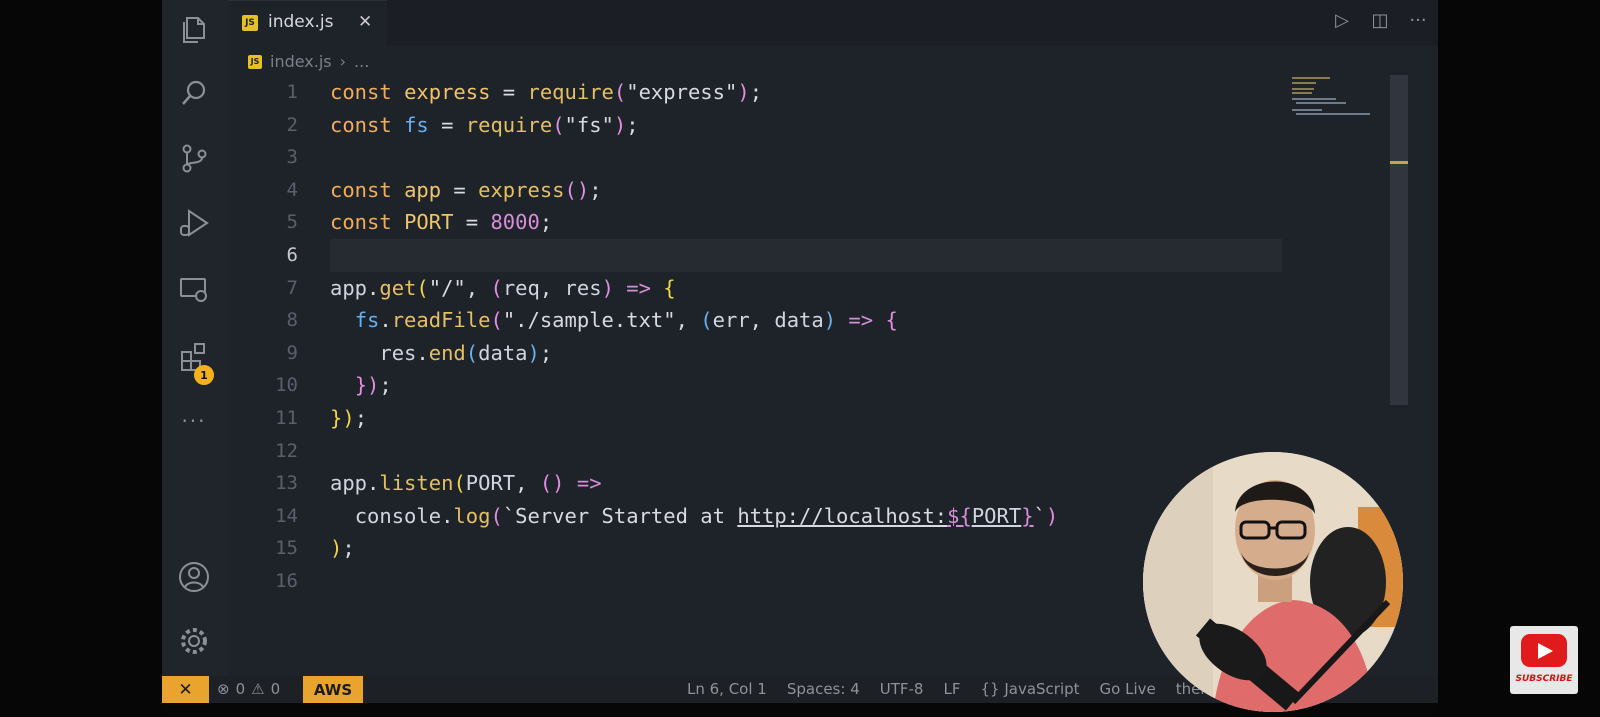 This screenshot has height=717, width=1600. What do you see at coordinates (185, 689) in the screenshot?
I see `remote-indicator-icon: ✕` at bounding box center [185, 689].